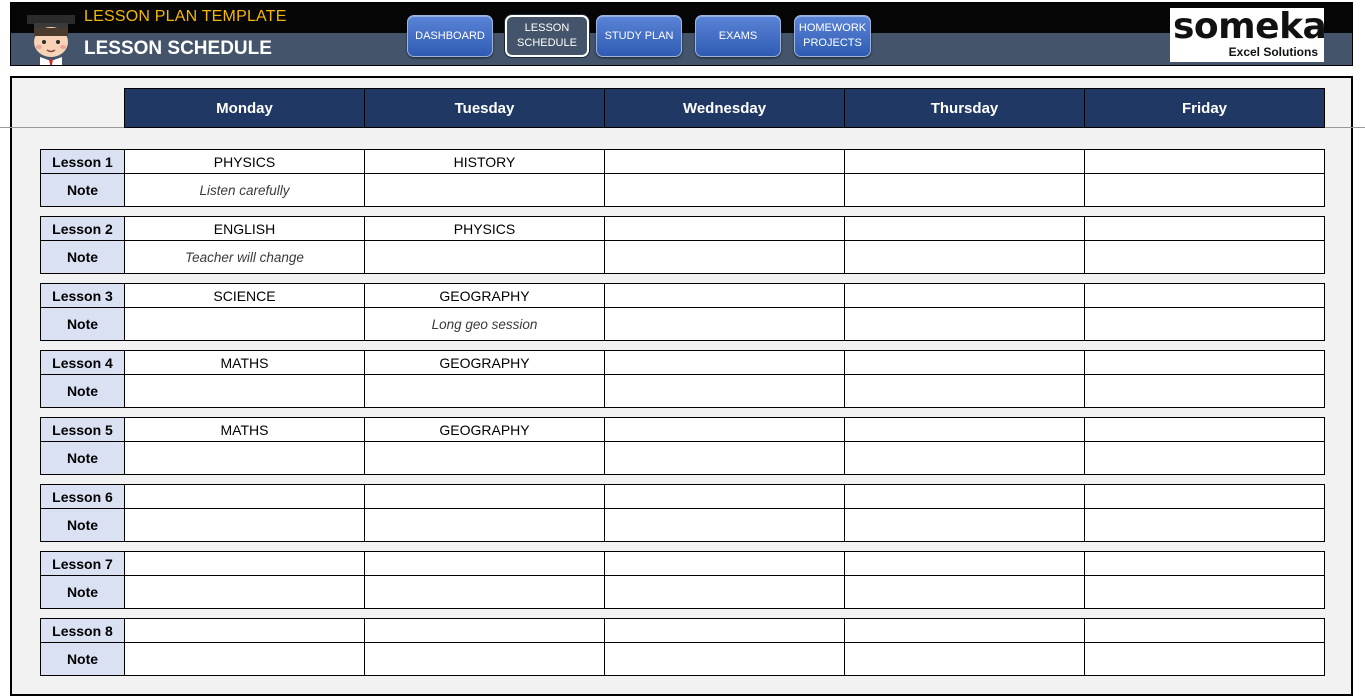 This screenshot has height=700, width=1365. What do you see at coordinates (51, 40) in the screenshot?
I see `teacher-mascot-icon` at bounding box center [51, 40].